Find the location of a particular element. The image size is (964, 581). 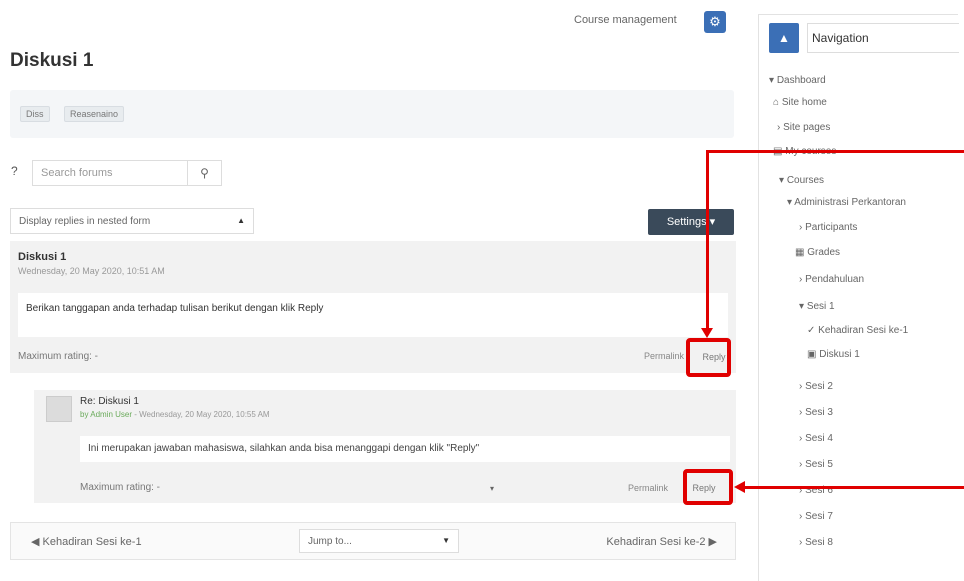

question-icon: ? is located at coordinates (14, 171).